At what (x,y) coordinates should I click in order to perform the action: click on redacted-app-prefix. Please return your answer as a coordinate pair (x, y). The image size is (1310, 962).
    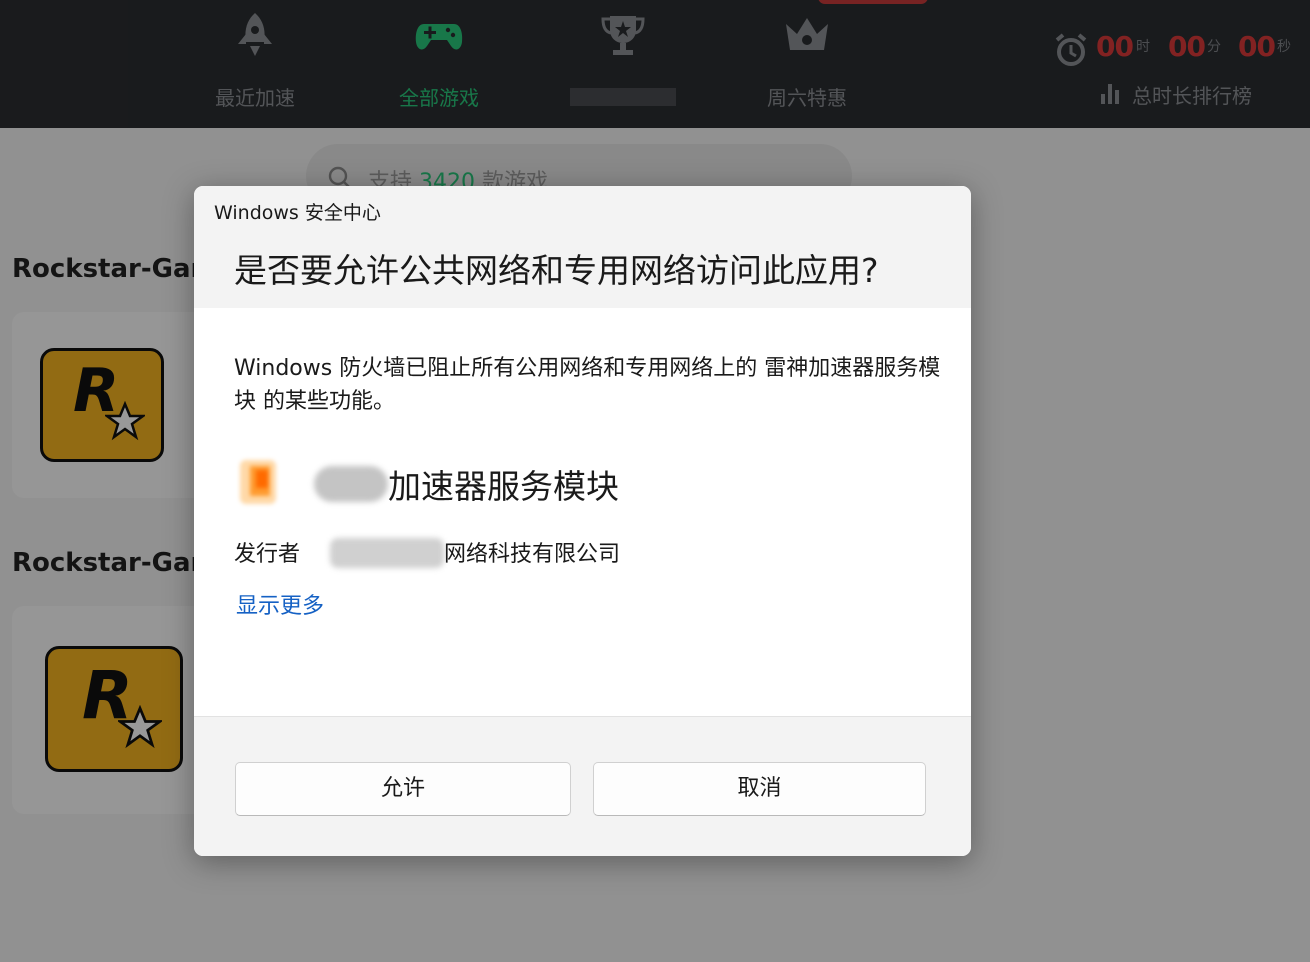
    Looking at the image, I should click on (351, 484).